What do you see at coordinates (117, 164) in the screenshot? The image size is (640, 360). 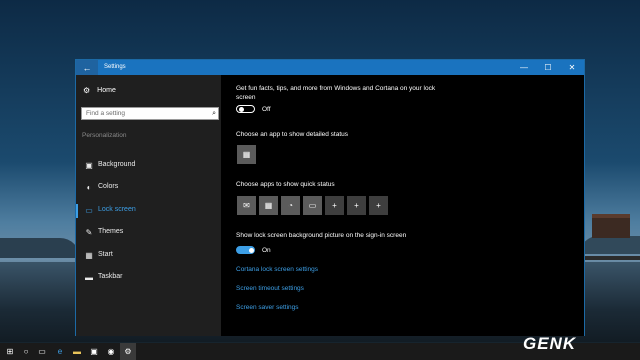 I see `sidebar-item-label: Background` at bounding box center [117, 164].